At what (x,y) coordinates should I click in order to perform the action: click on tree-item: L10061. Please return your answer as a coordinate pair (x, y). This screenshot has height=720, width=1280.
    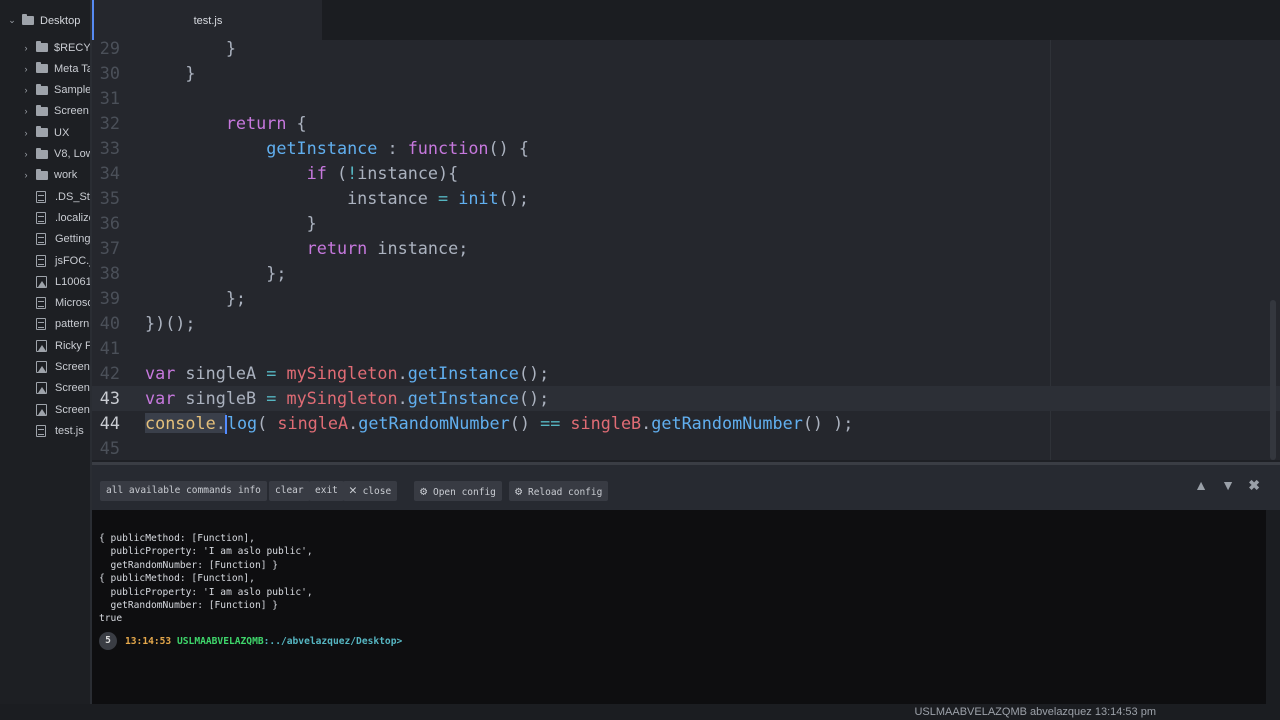
    Looking at the image, I should click on (45, 281).